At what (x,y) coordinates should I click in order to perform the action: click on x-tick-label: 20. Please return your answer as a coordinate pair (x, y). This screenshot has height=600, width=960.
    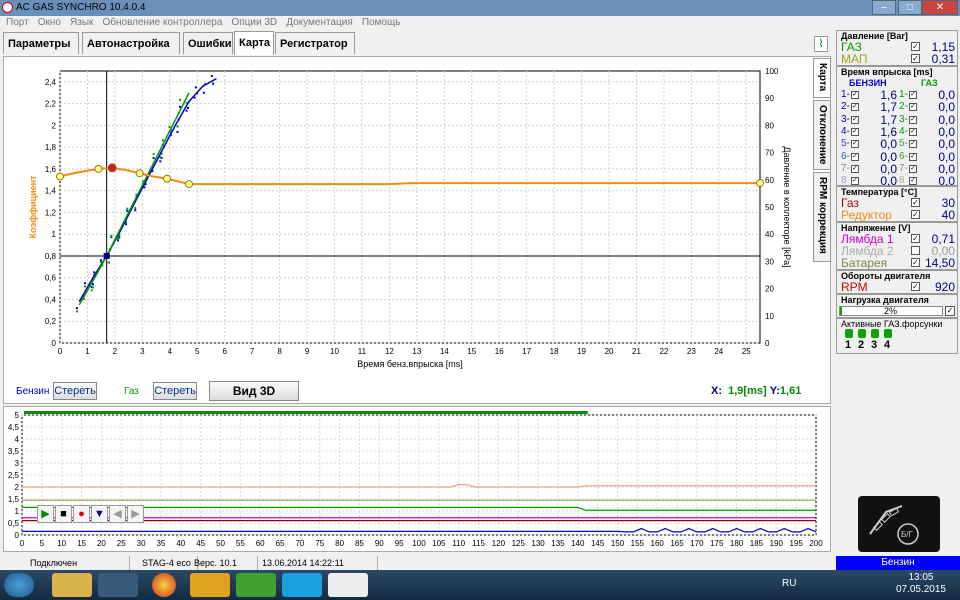
    Looking at the image, I should click on (609, 351).